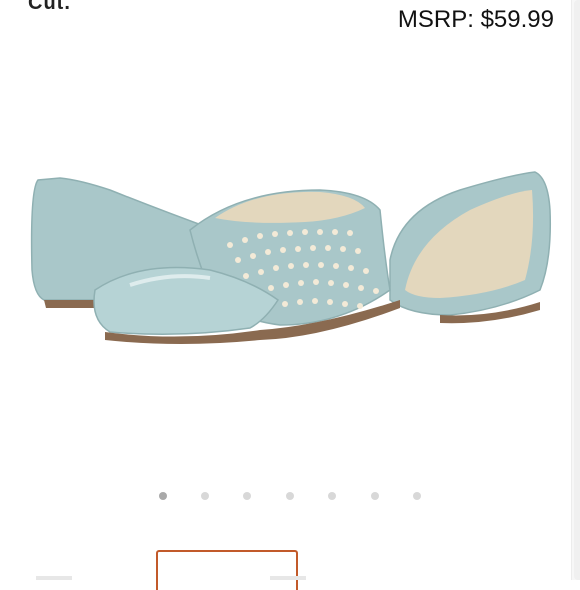 The width and height of the screenshot is (580, 590). Describe the element at coordinates (475, 19) in the screenshot. I see `msrp-price: MSRP: $59.99` at that location.